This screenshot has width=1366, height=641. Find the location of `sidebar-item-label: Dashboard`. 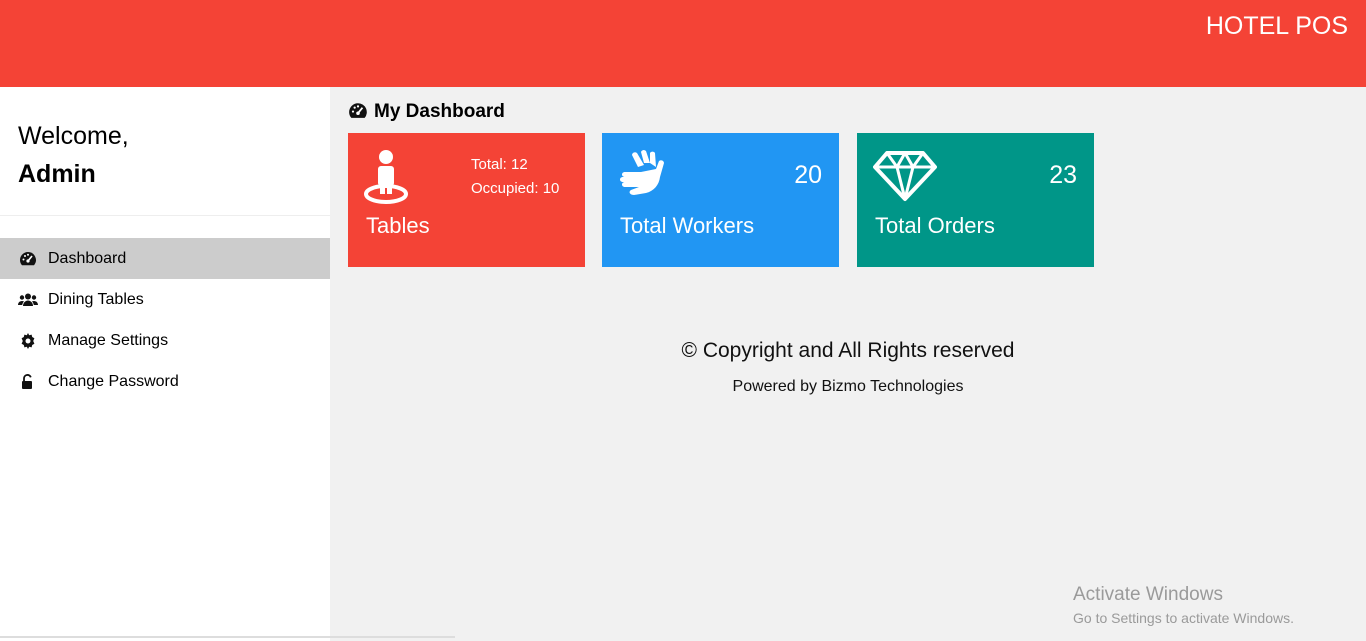

sidebar-item-label: Dashboard is located at coordinates (87, 258).